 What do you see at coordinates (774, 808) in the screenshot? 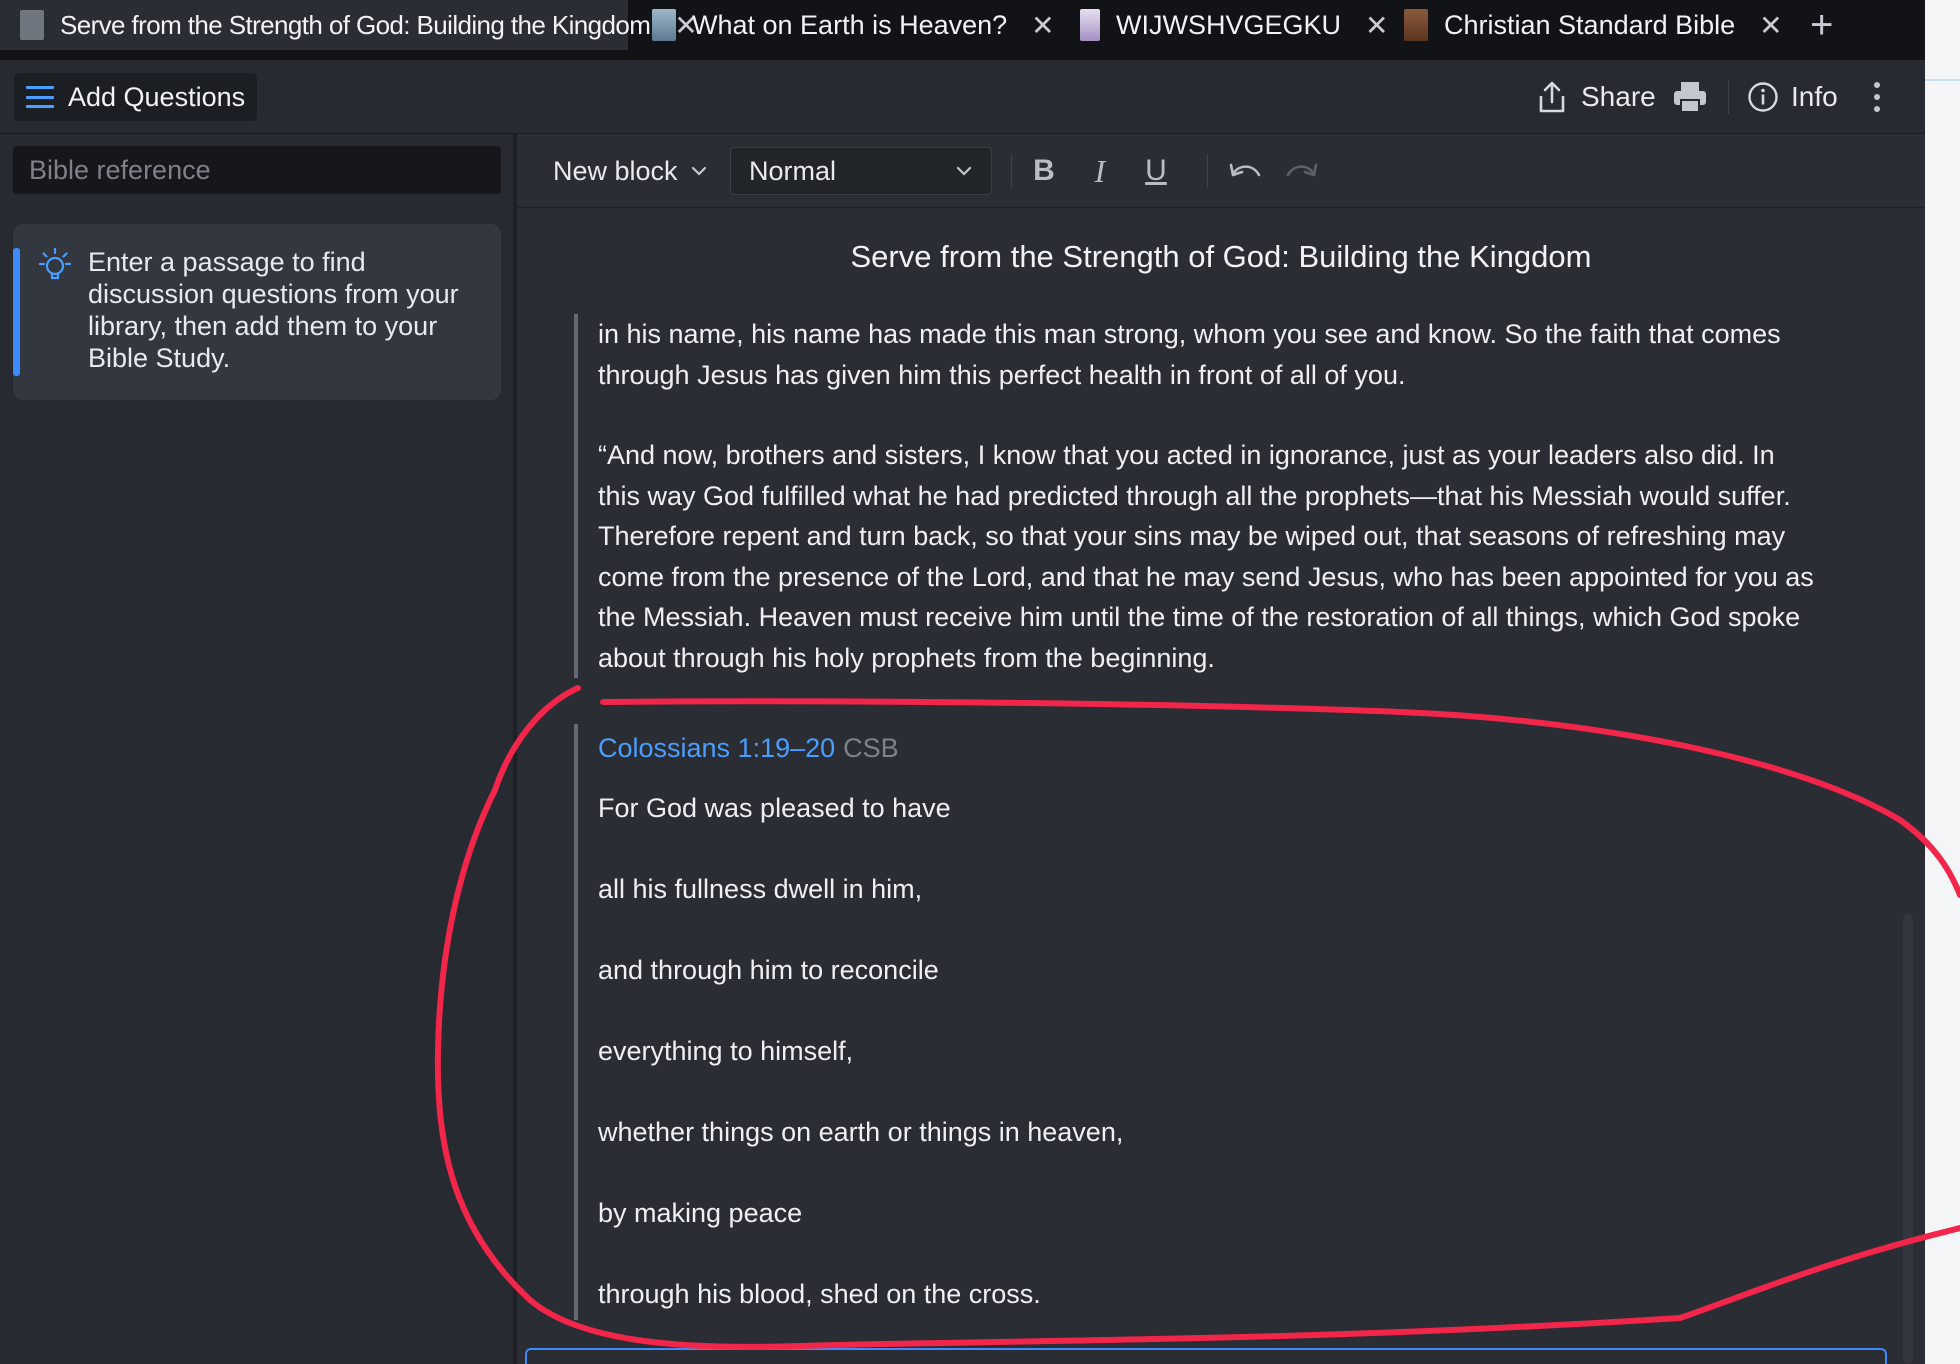
I see `verse-line: For God was pleased to have` at bounding box center [774, 808].